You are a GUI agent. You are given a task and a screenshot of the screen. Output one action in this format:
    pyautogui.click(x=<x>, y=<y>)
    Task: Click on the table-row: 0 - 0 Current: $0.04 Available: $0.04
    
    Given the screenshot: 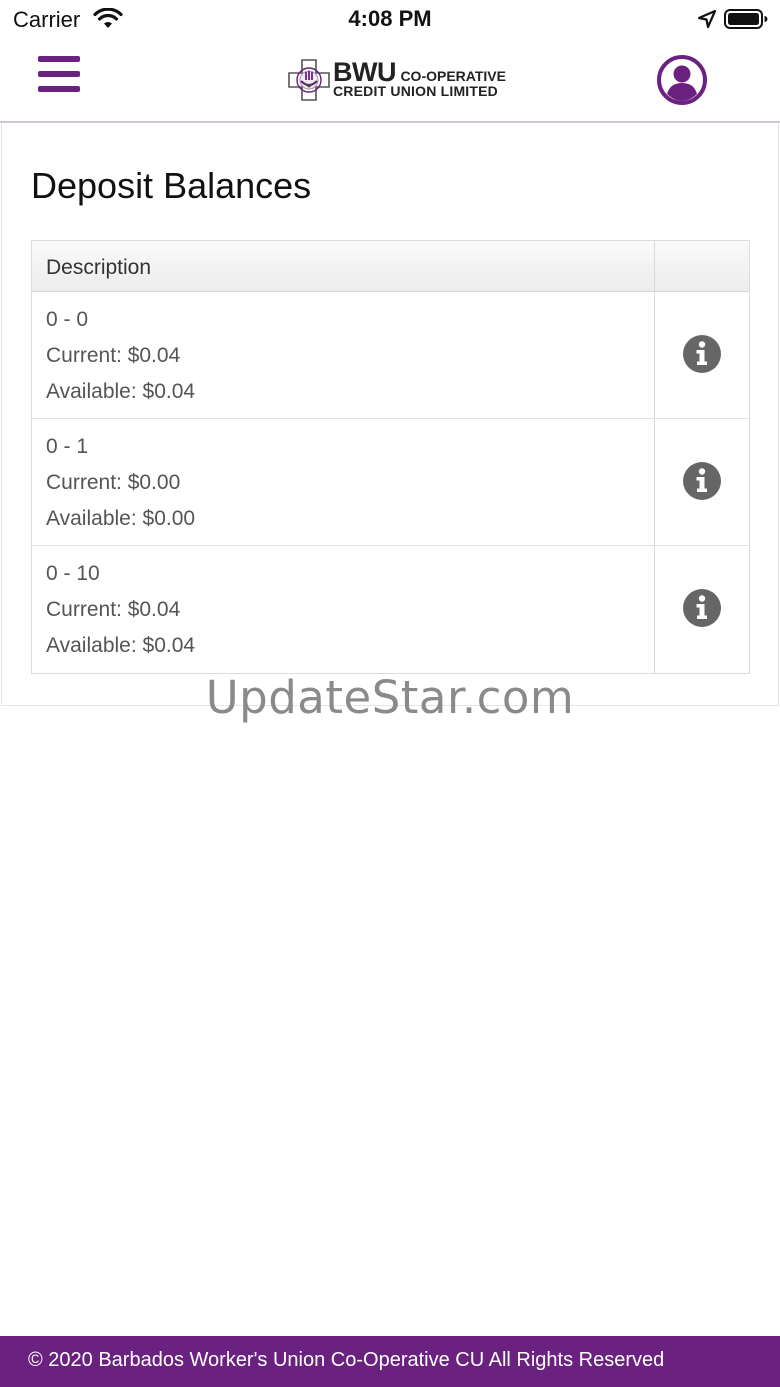 What is the action you would take?
    pyautogui.click(x=390, y=355)
    